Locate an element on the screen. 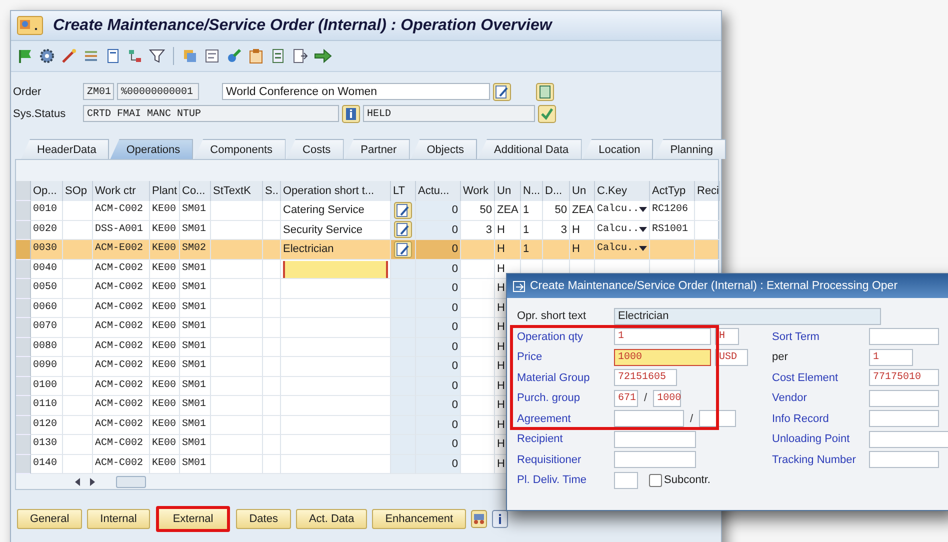 This screenshot has width=948, height=542. checkbox is located at coordinates (655, 480).